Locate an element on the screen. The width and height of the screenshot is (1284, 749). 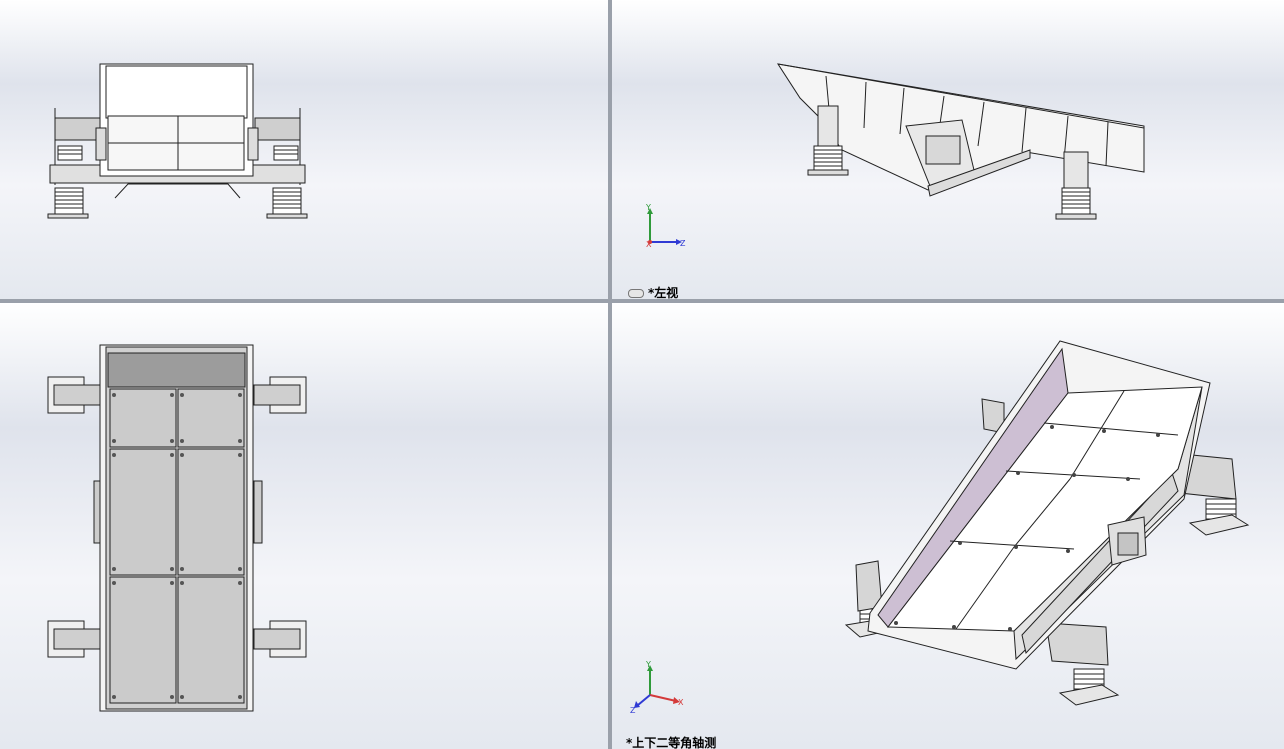
spring-front-right is located at coordinates (1089, 687).